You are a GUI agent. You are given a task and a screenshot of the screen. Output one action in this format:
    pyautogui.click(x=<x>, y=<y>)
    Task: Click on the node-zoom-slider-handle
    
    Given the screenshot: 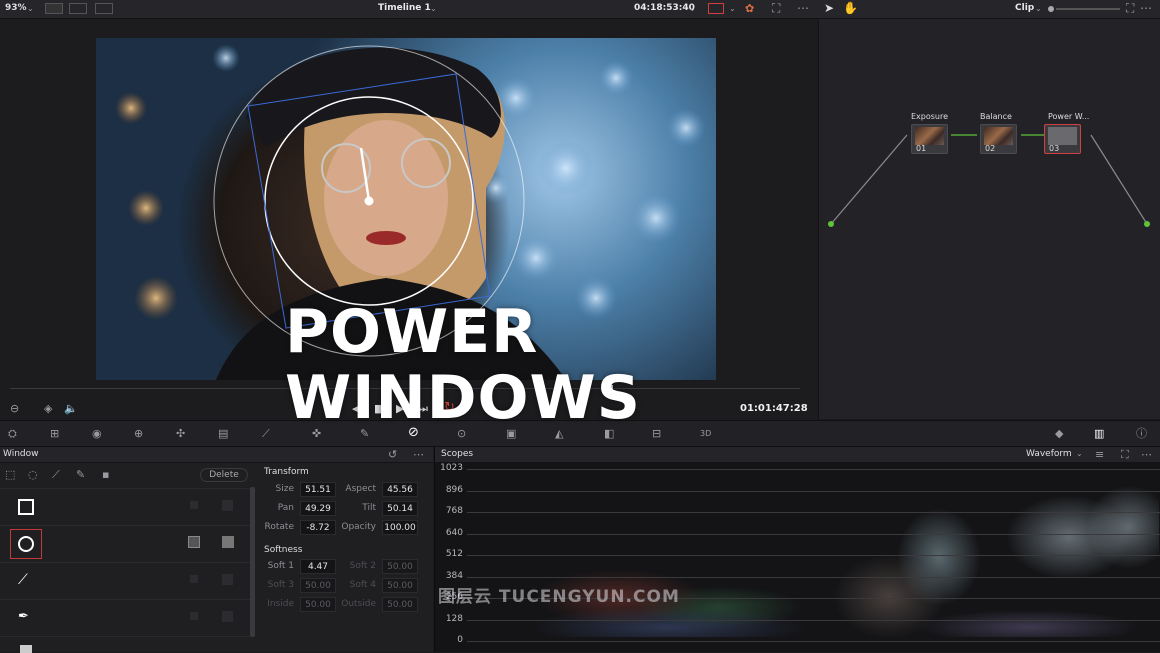 What is the action you would take?
    pyautogui.click(x=1051, y=9)
    